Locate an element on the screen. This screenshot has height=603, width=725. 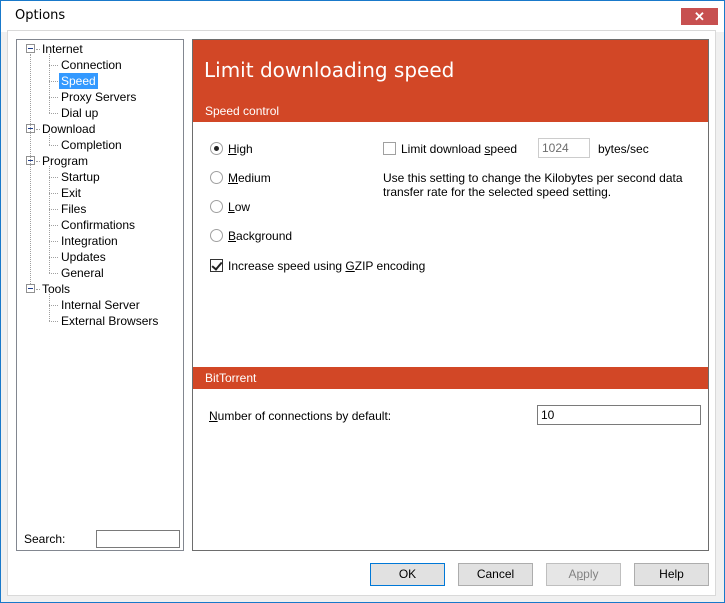
page-header: Limit downloading speed is located at coordinates (450, 70).